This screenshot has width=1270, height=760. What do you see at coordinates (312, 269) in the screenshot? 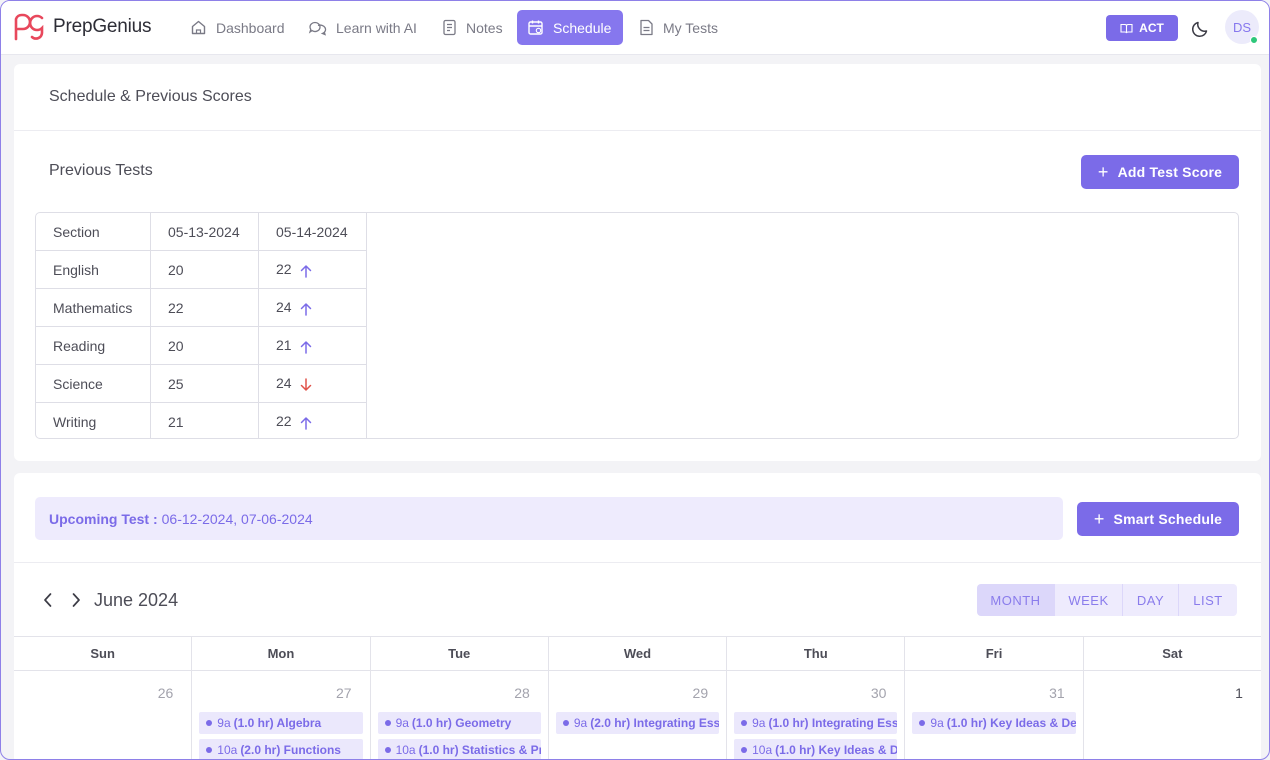
I see `score-second-cell: 22` at bounding box center [312, 269].